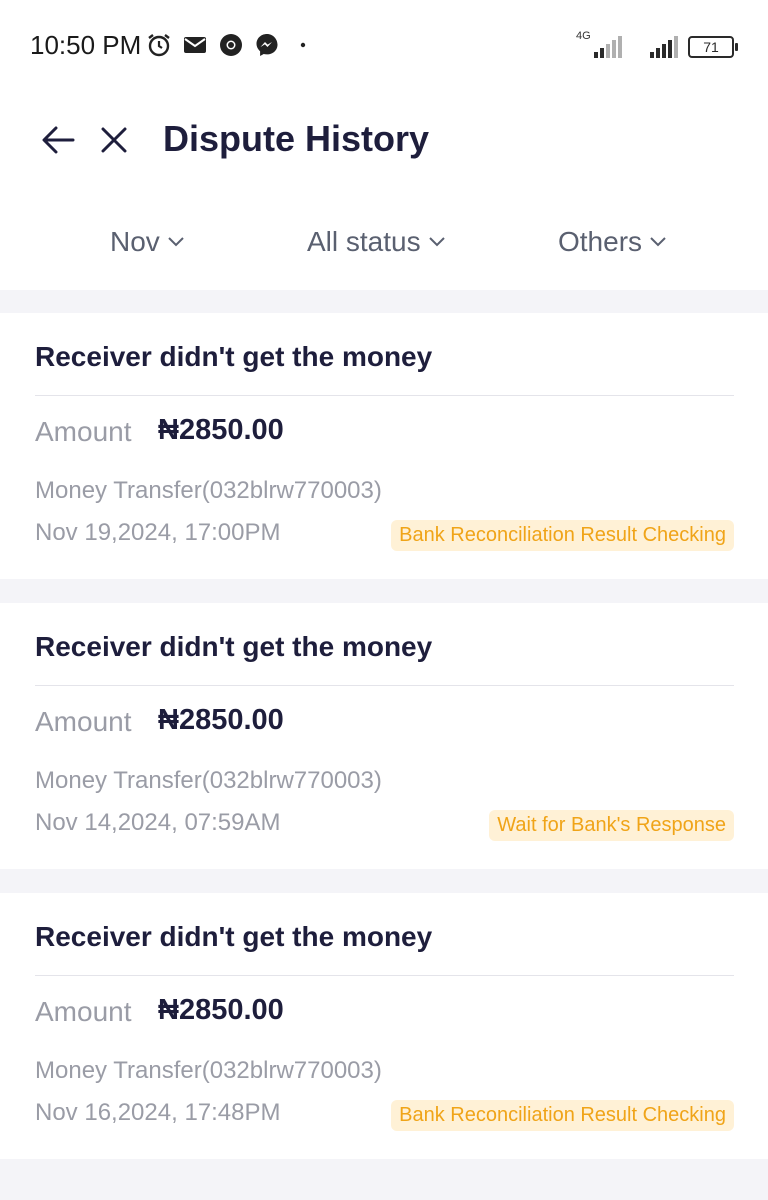 Image resolution: width=768 pixels, height=1200 pixels. I want to click on mail-icon, so click(195, 45).